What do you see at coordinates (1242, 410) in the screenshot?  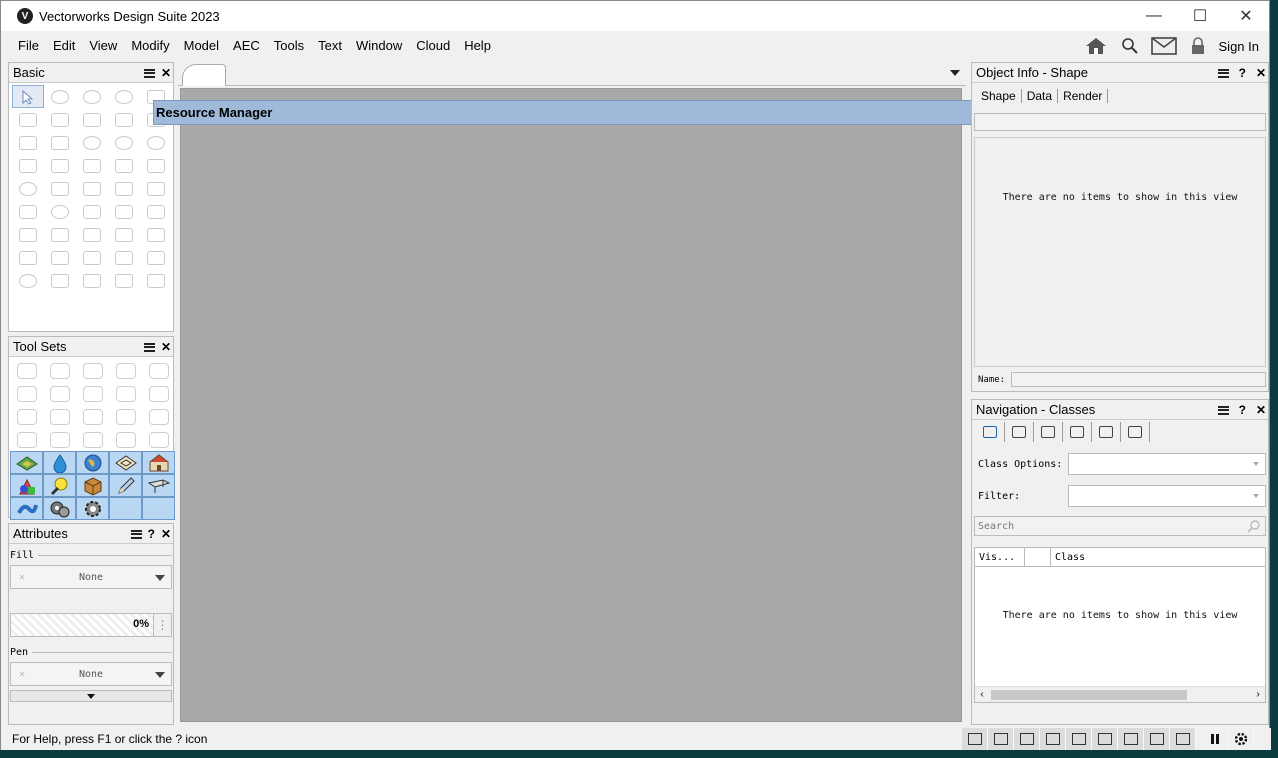 I see `navigation-help-button: ?` at bounding box center [1242, 410].